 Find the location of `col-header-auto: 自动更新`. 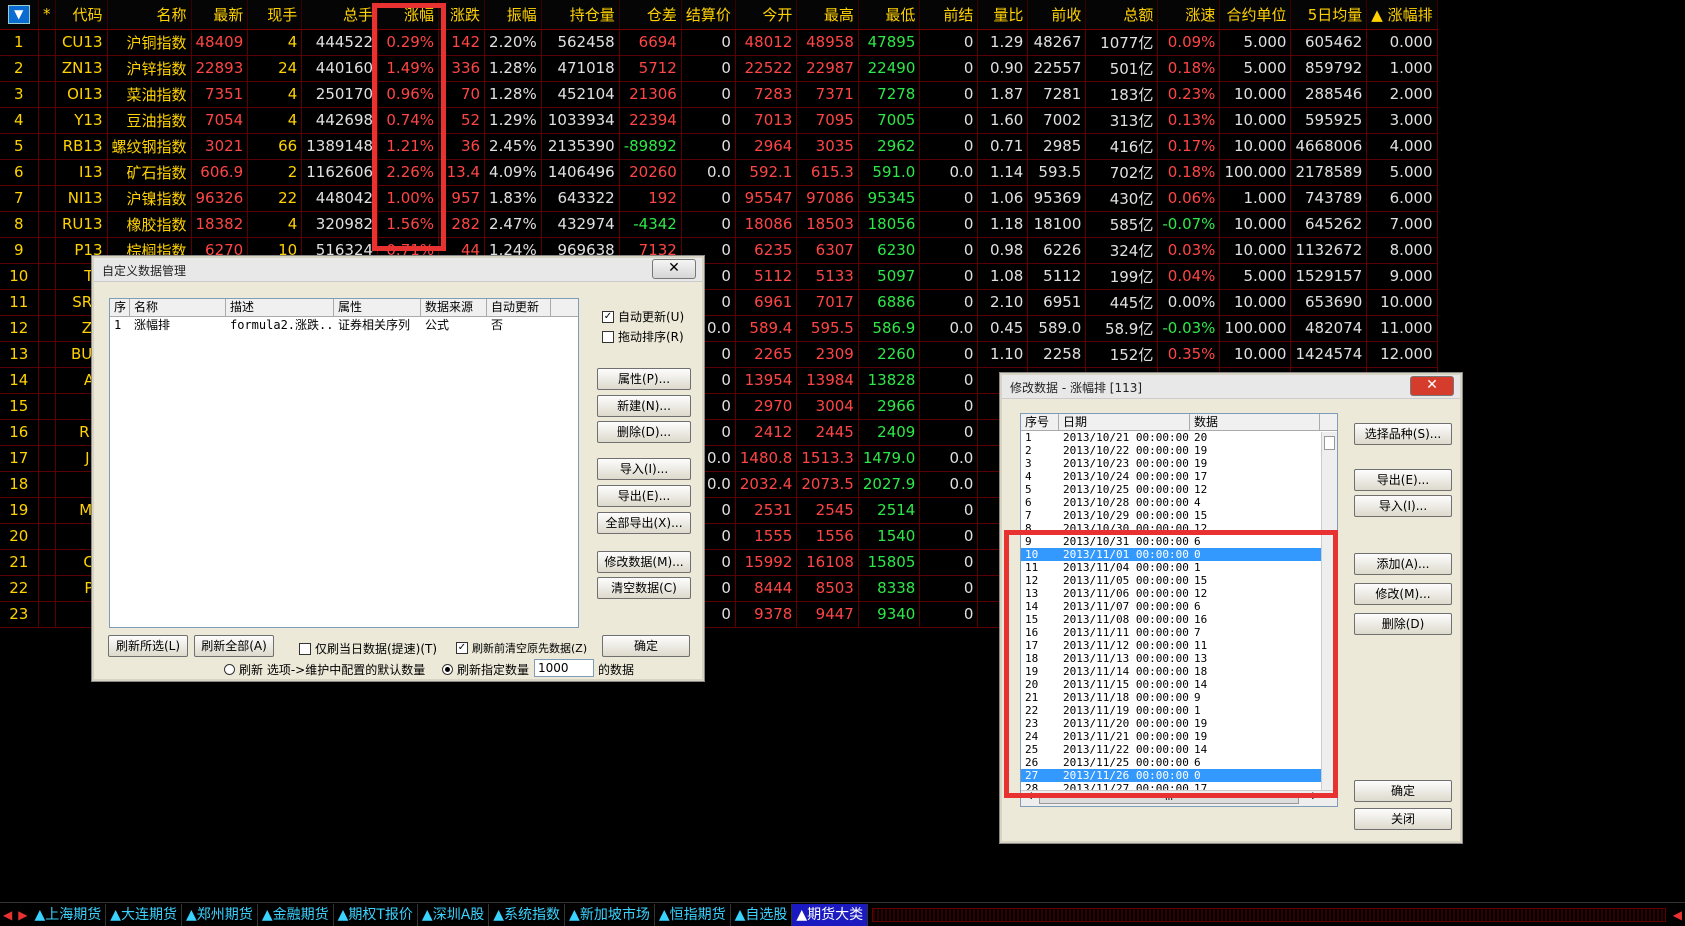

col-header-auto: 自动更新 is located at coordinates (519, 307).